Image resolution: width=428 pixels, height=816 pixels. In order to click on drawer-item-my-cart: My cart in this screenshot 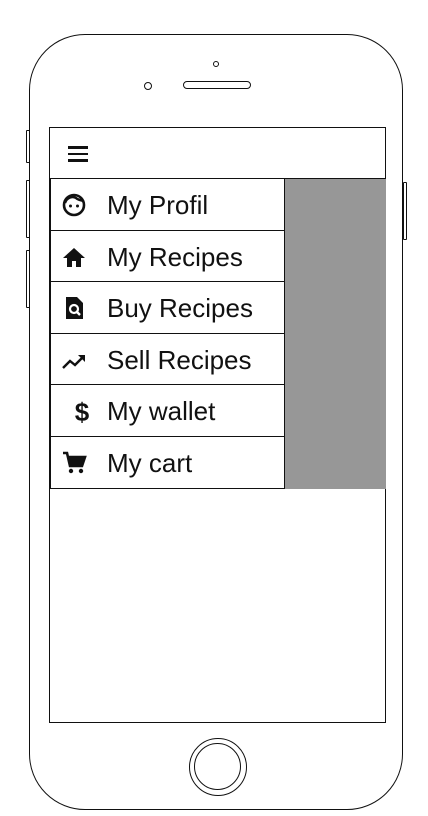, I will do `click(167, 463)`.